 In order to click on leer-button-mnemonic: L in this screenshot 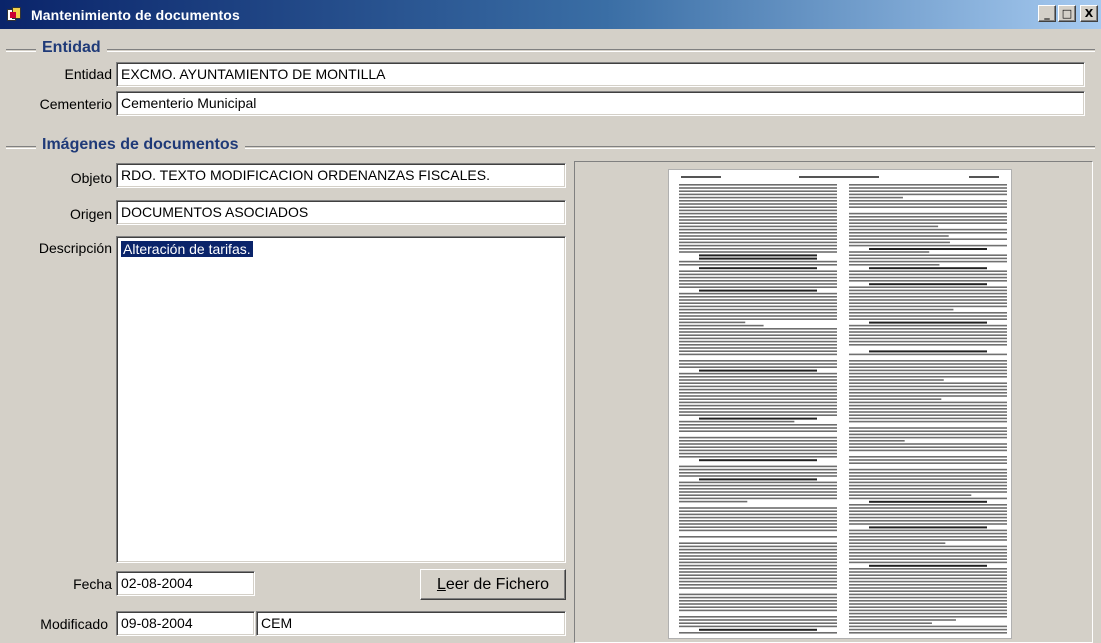, I will do `click(441, 584)`.